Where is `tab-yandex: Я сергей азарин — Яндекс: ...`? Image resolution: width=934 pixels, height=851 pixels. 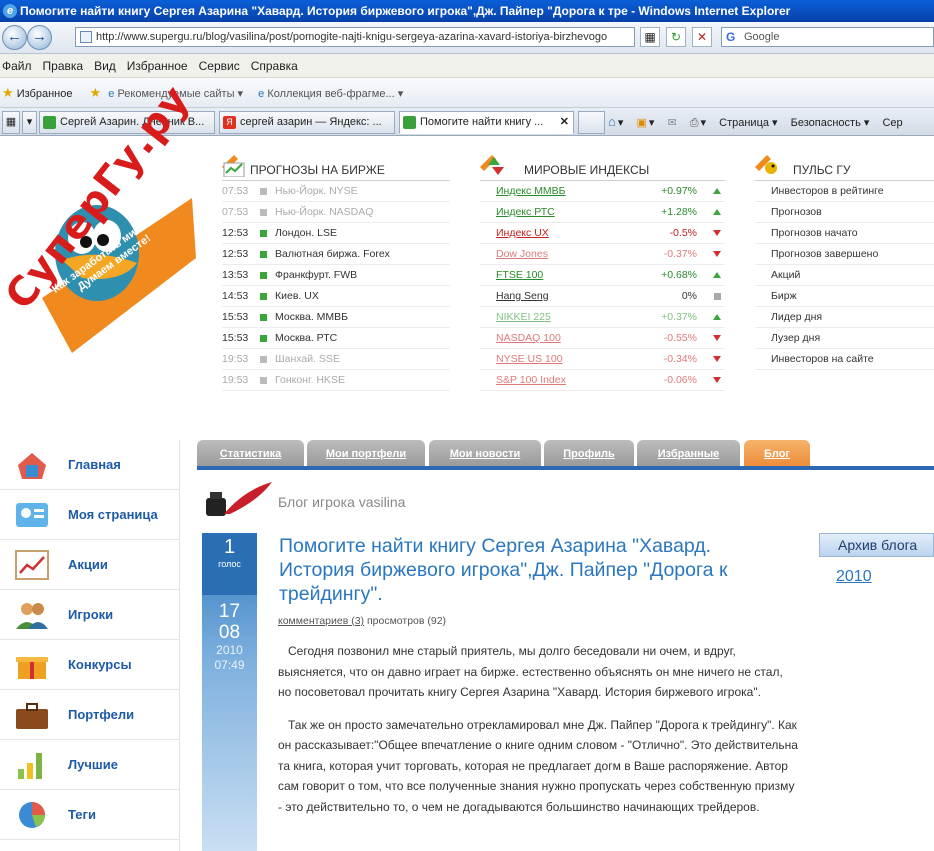 tab-yandex: Я сергей азарин — Яндекс: ... is located at coordinates (307, 122).